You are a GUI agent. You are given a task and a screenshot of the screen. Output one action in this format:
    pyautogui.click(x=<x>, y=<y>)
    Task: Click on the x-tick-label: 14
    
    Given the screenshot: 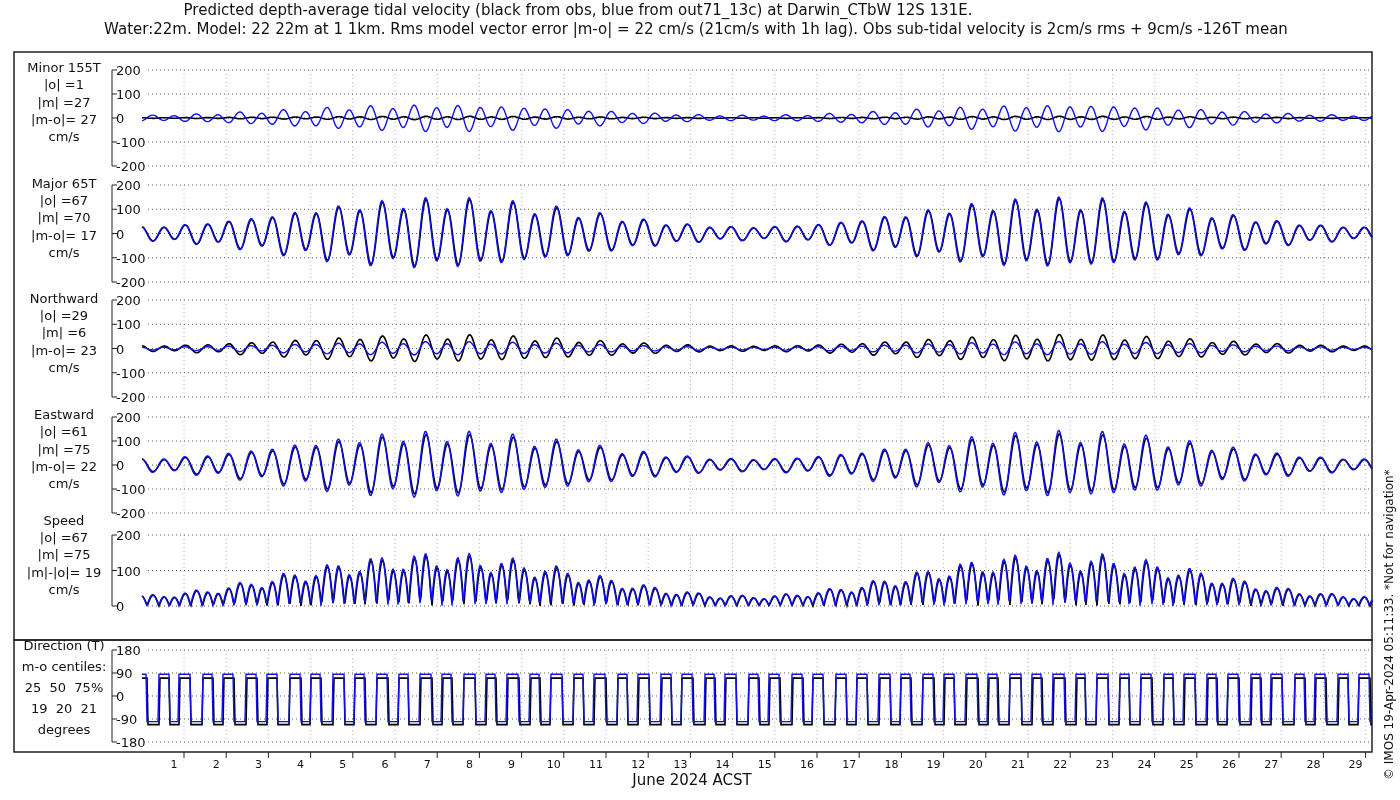 What is the action you would take?
    pyautogui.click(x=722, y=764)
    